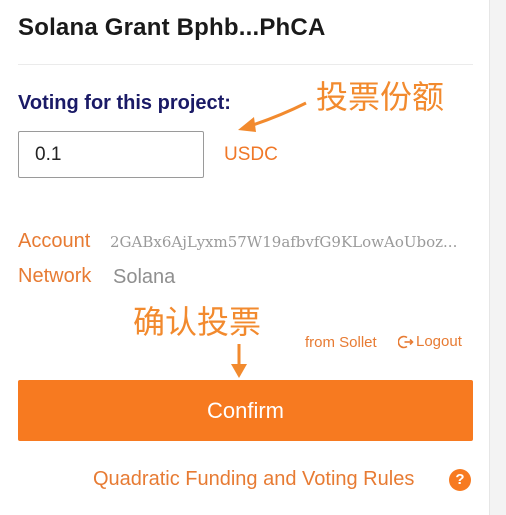 The height and width of the screenshot is (515, 506). Describe the element at coordinates (111, 154) in the screenshot. I see `vote-amount-input` at that location.